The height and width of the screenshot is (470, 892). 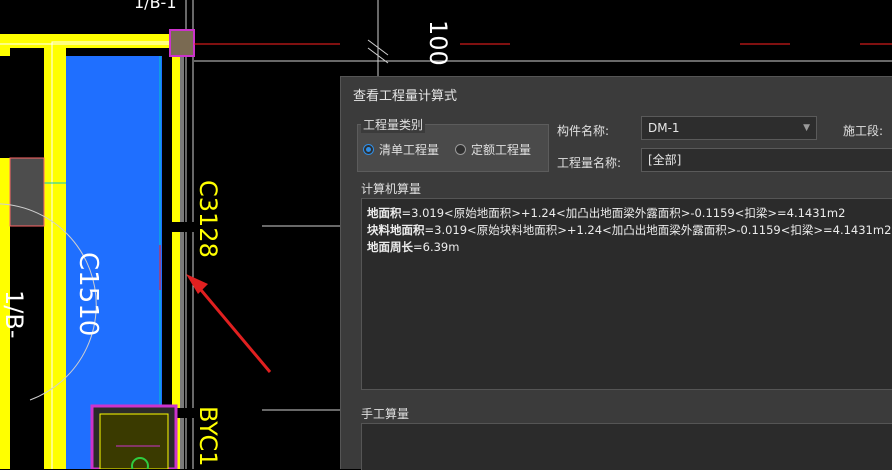 What do you see at coordinates (5, 52) in the screenshot?
I see `wall-left-c` at bounding box center [5, 52].